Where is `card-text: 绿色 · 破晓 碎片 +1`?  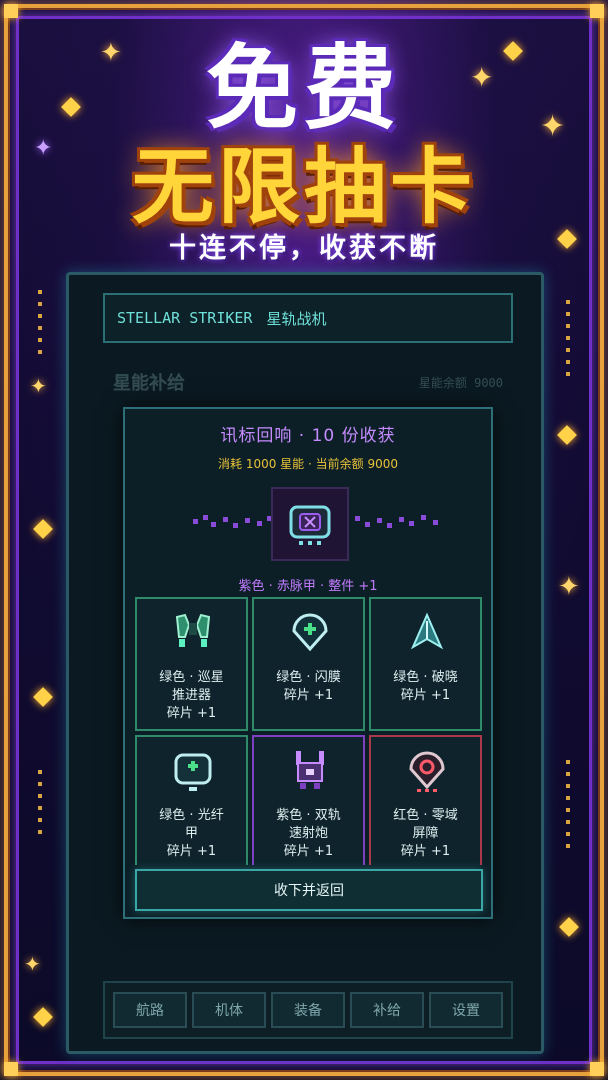
card-text: 绿色 · 破晓 碎片 +1 is located at coordinates (425, 686).